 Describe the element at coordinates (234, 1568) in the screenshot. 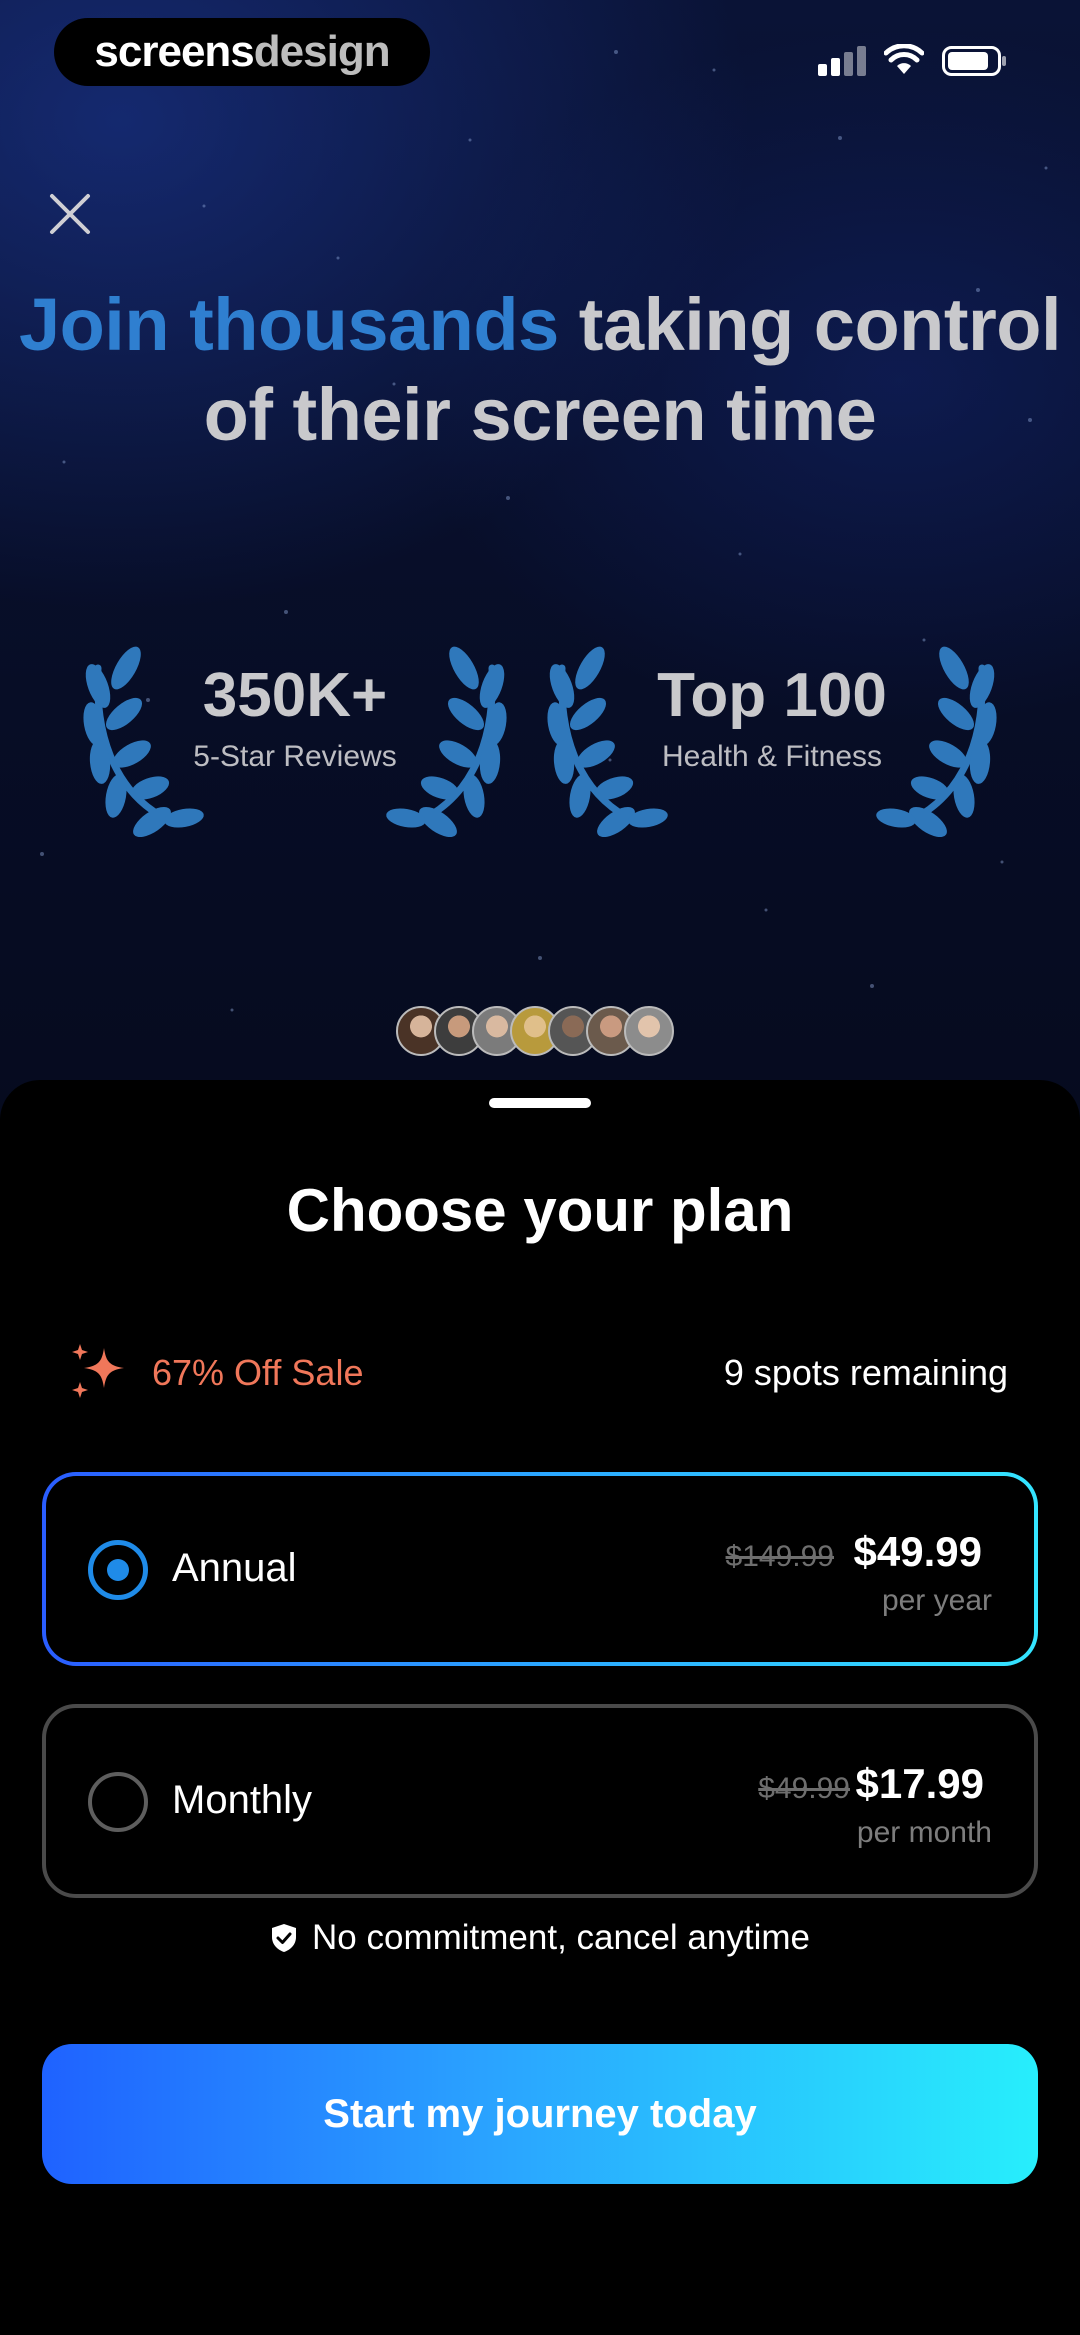

I see `plan-name: Annual` at that location.